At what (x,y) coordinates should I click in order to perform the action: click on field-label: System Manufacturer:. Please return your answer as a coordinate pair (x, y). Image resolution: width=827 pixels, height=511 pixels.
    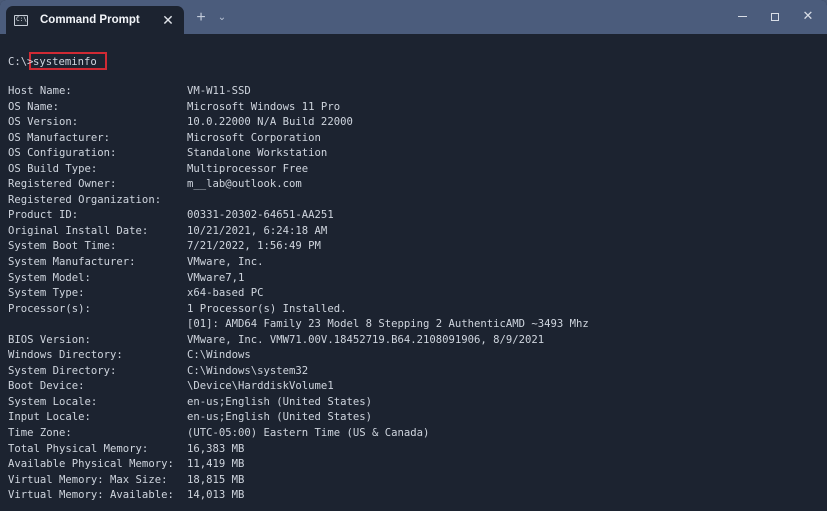
    Looking at the image, I should click on (72, 262).